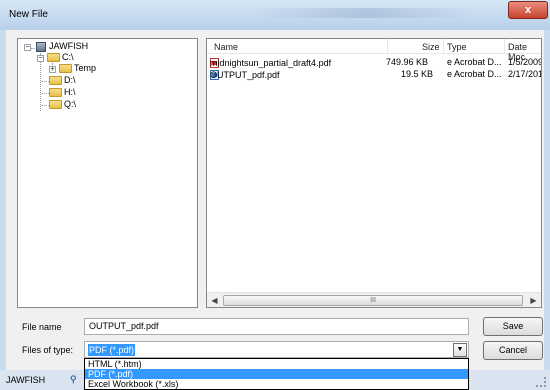 This screenshot has width=550, height=390. What do you see at coordinates (112, 350) in the screenshot?
I see `files-of-type-value: PDF (*.pdf)` at bounding box center [112, 350].